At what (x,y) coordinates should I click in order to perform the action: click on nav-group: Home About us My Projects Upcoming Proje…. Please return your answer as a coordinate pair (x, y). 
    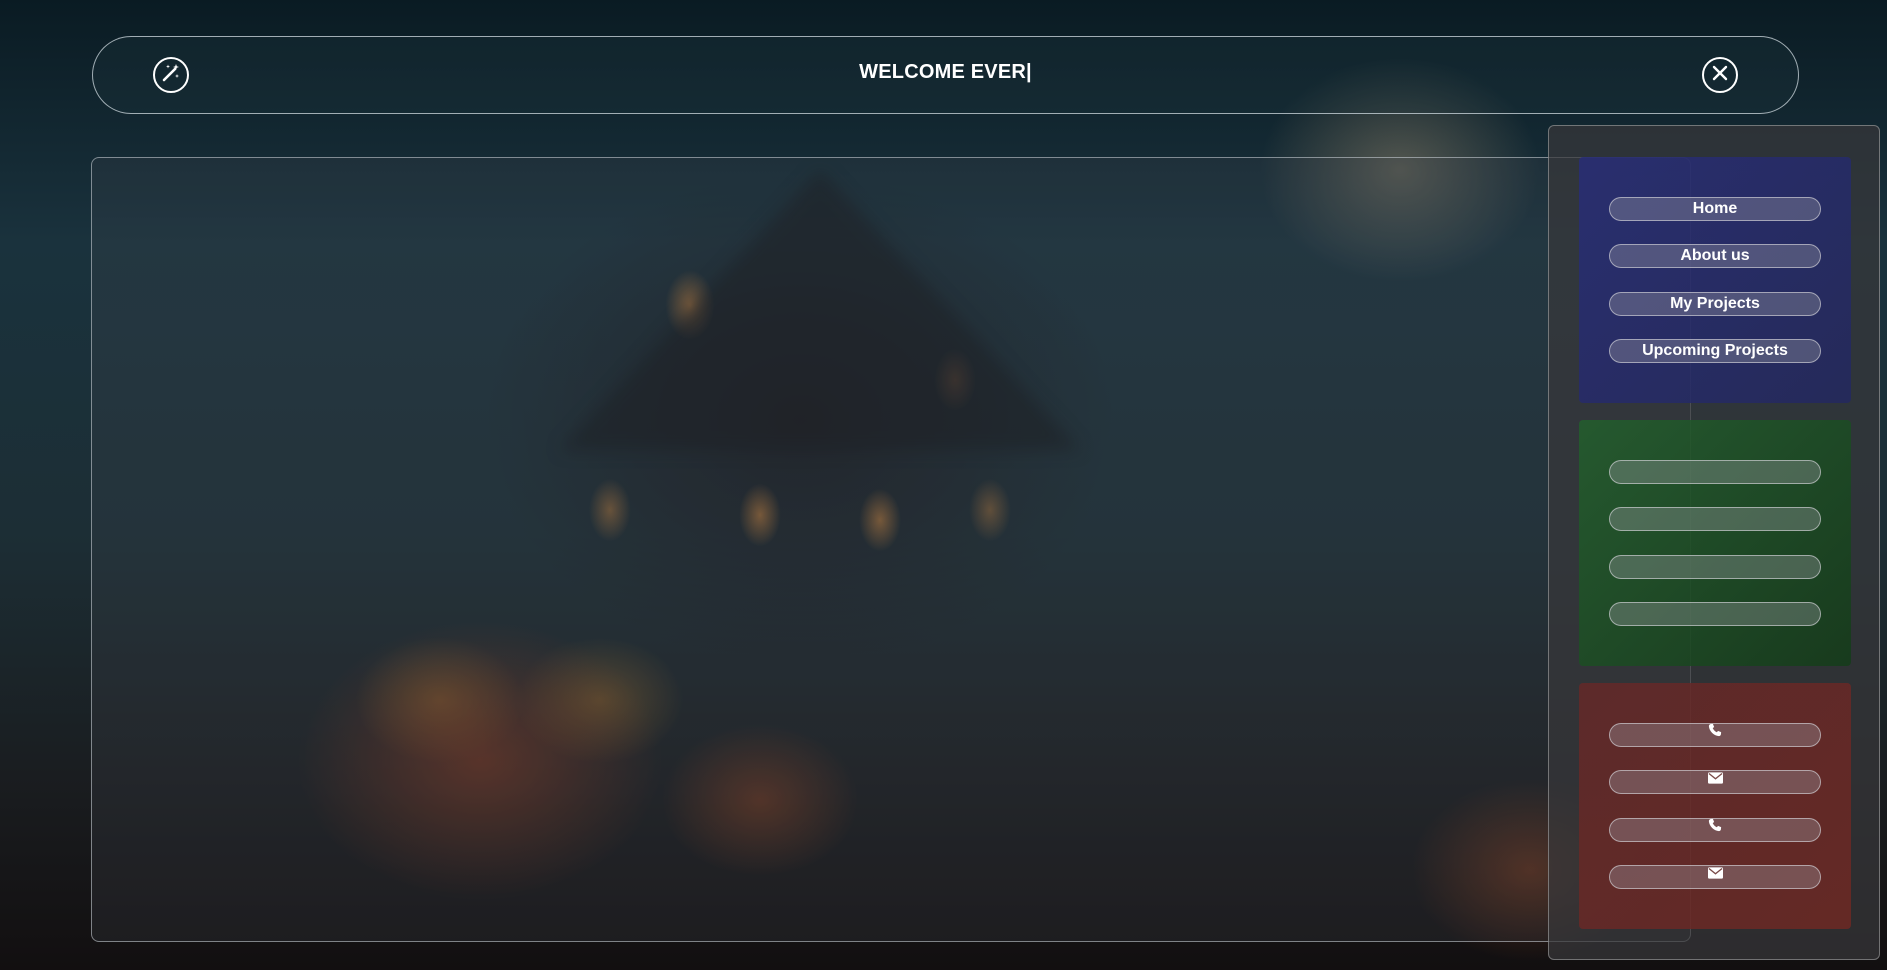
    Looking at the image, I should click on (1715, 280).